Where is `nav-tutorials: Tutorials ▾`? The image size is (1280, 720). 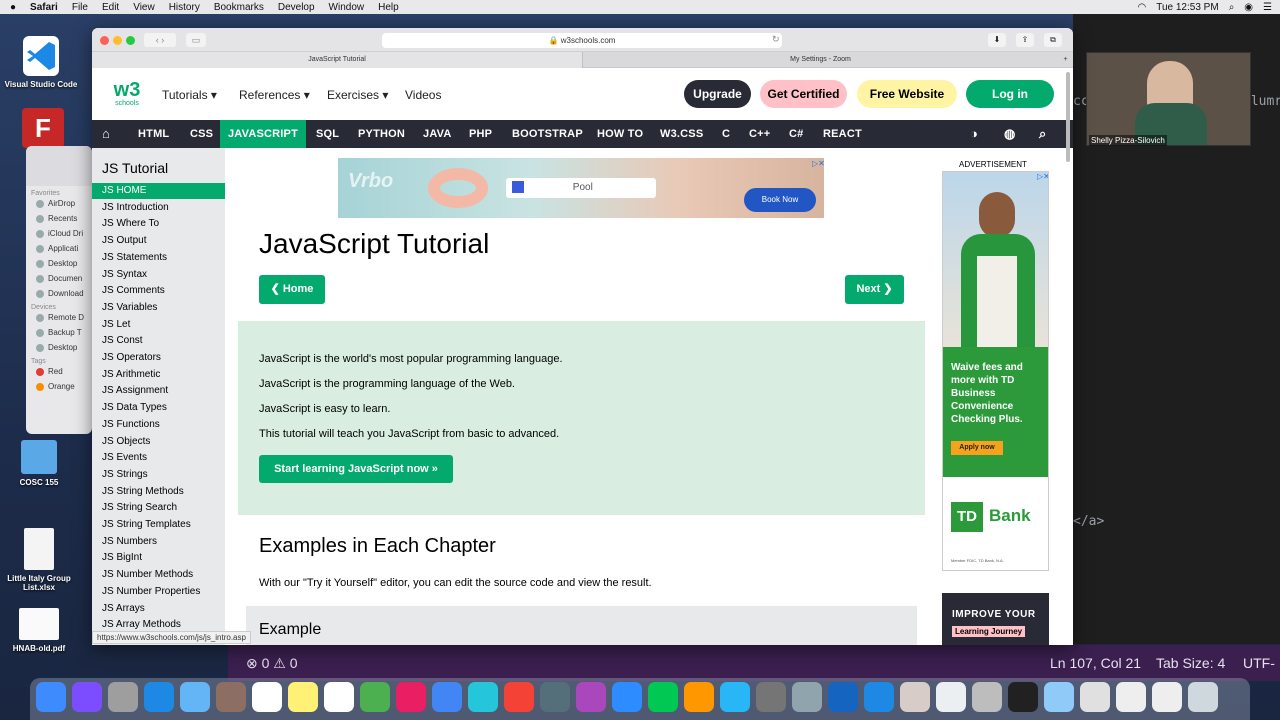
nav-tutorials: Tutorials ▾ is located at coordinates (189, 95).